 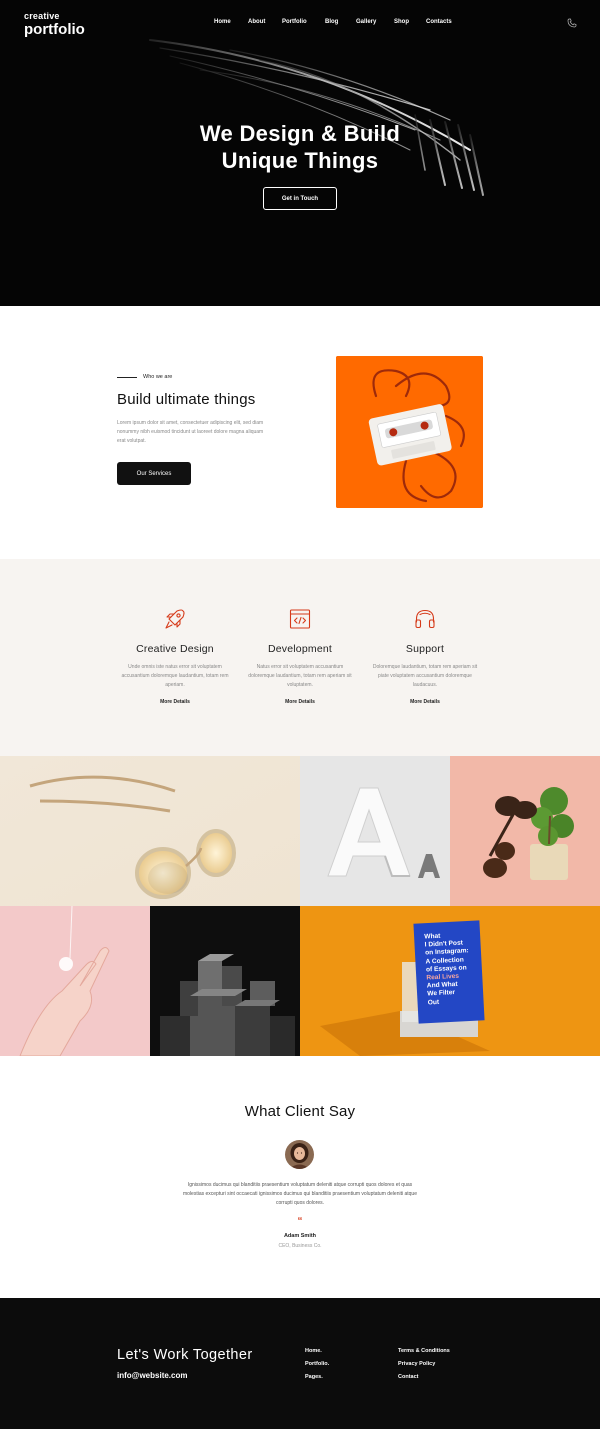 I want to click on service-title: Support, so click(x=425, y=649).